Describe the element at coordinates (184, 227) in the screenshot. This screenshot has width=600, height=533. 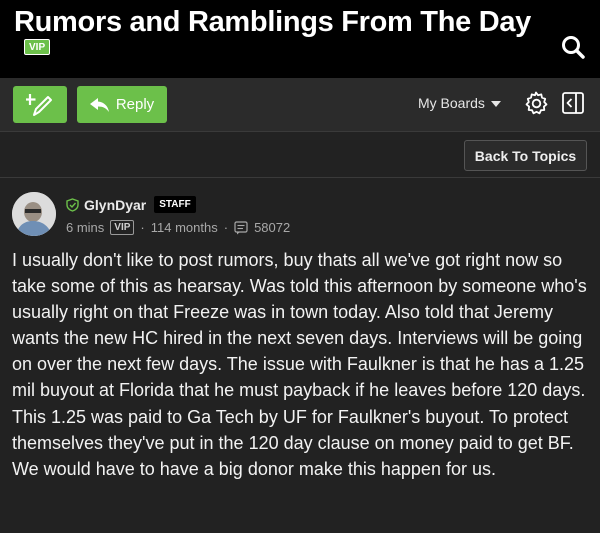
I see `member-duration: 114 months` at that location.